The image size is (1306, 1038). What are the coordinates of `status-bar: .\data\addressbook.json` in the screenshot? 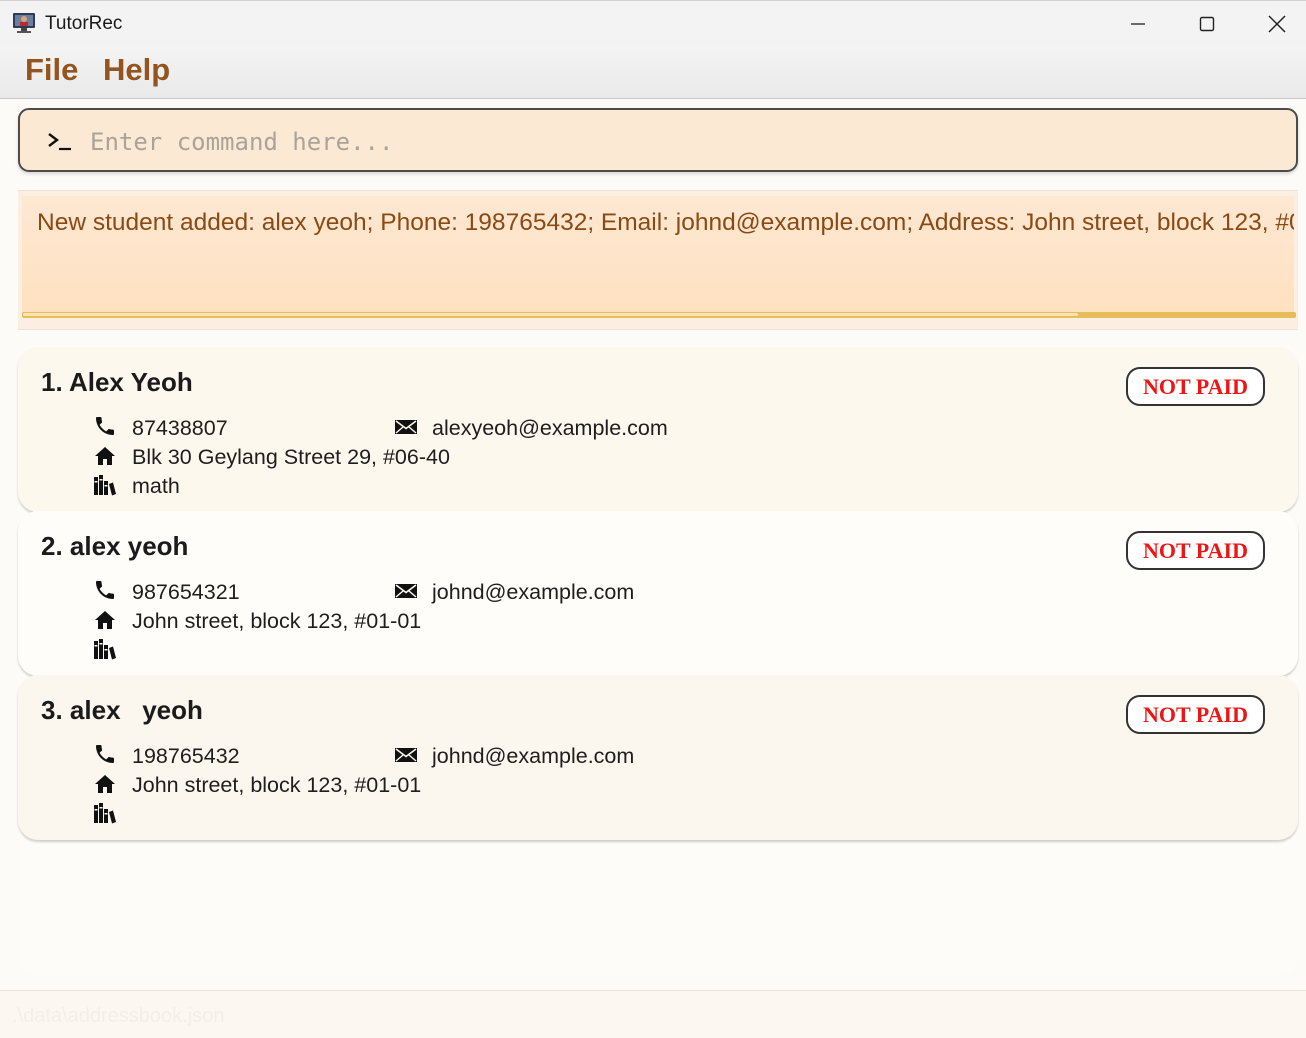 It's located at (653, 1014).